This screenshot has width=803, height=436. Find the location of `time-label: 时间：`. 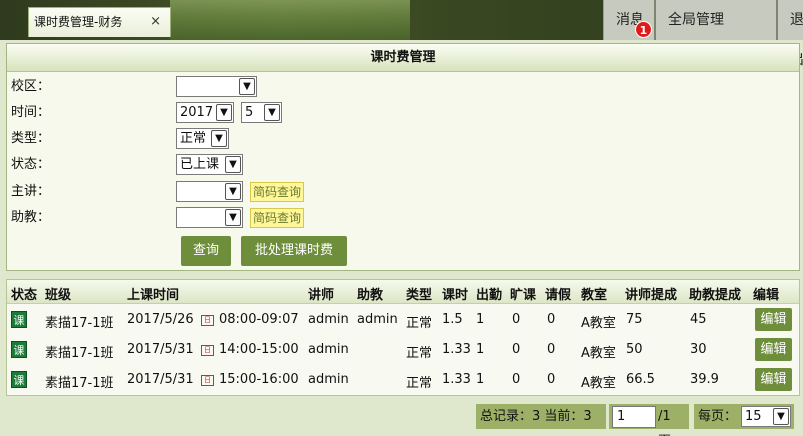

time-label: 时间： is located at coordinates (31, 112).